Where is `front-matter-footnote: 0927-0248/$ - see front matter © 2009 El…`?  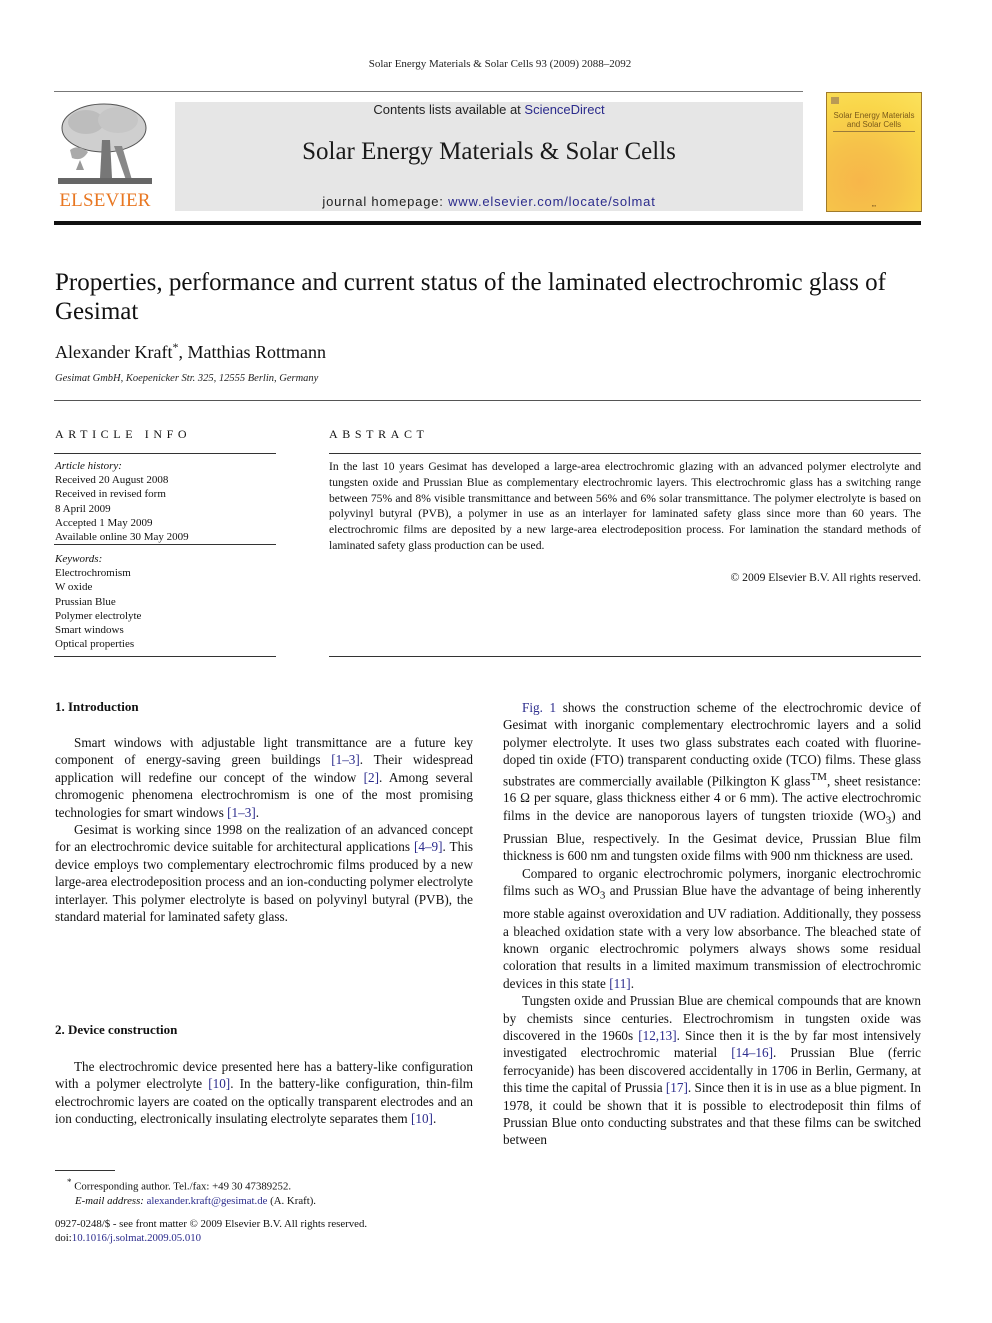 front-matter-footnote: 0927-0248/$ - see front matter © 2009 El… is located at coordinates (211, 1231).